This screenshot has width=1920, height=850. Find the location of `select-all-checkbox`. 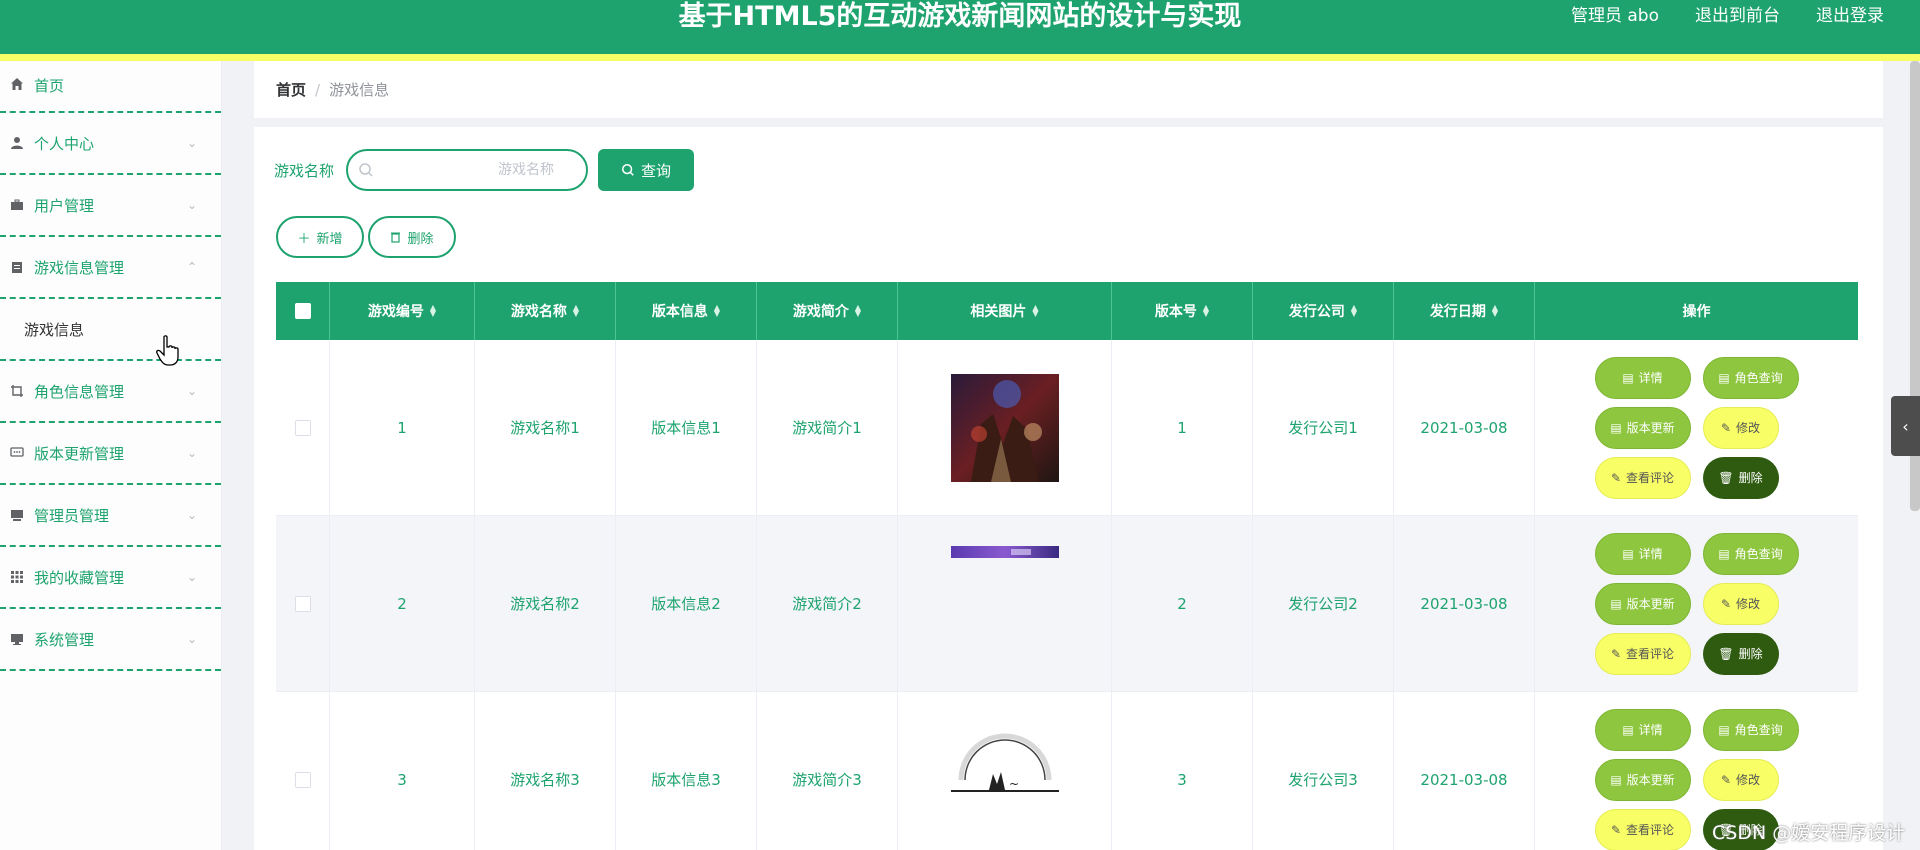

select-all-checkbox is located at coordinates (302, 311).